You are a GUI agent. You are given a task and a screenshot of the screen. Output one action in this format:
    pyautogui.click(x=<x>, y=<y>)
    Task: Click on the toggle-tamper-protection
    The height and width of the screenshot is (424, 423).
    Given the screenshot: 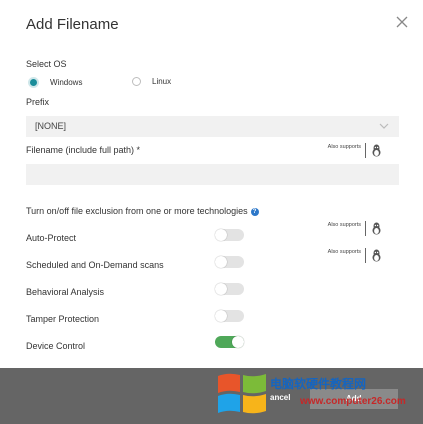 What is the action you would take?
    pyautogui.click(x=229, y=316)
    